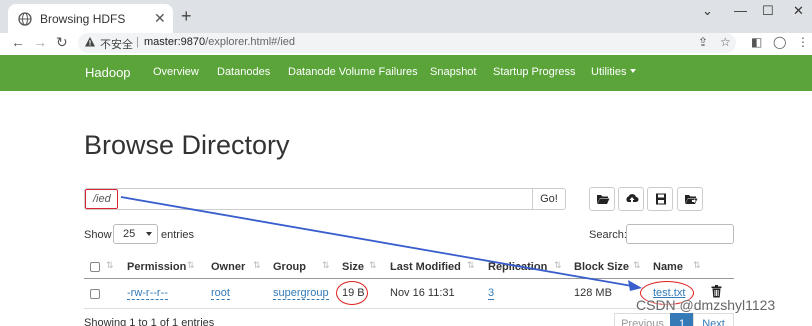 This screenshot has height=326, width=812. What do you see at coordinates (642, 319) in the screenshot?
I see `previous-button: Previous` at bounding box center [642, 319].